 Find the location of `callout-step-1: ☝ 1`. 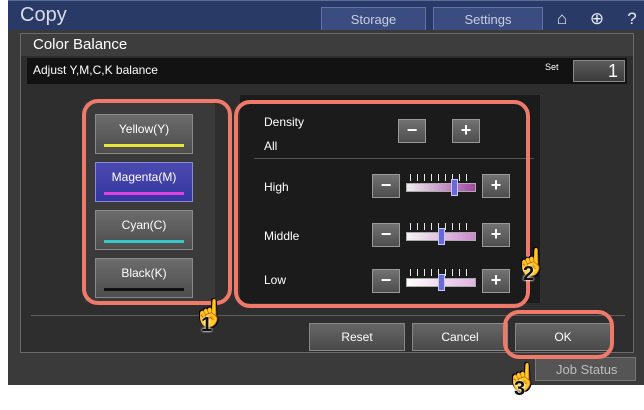

callout-step-1: ☝ 1 is located at coordinates (210, 320).